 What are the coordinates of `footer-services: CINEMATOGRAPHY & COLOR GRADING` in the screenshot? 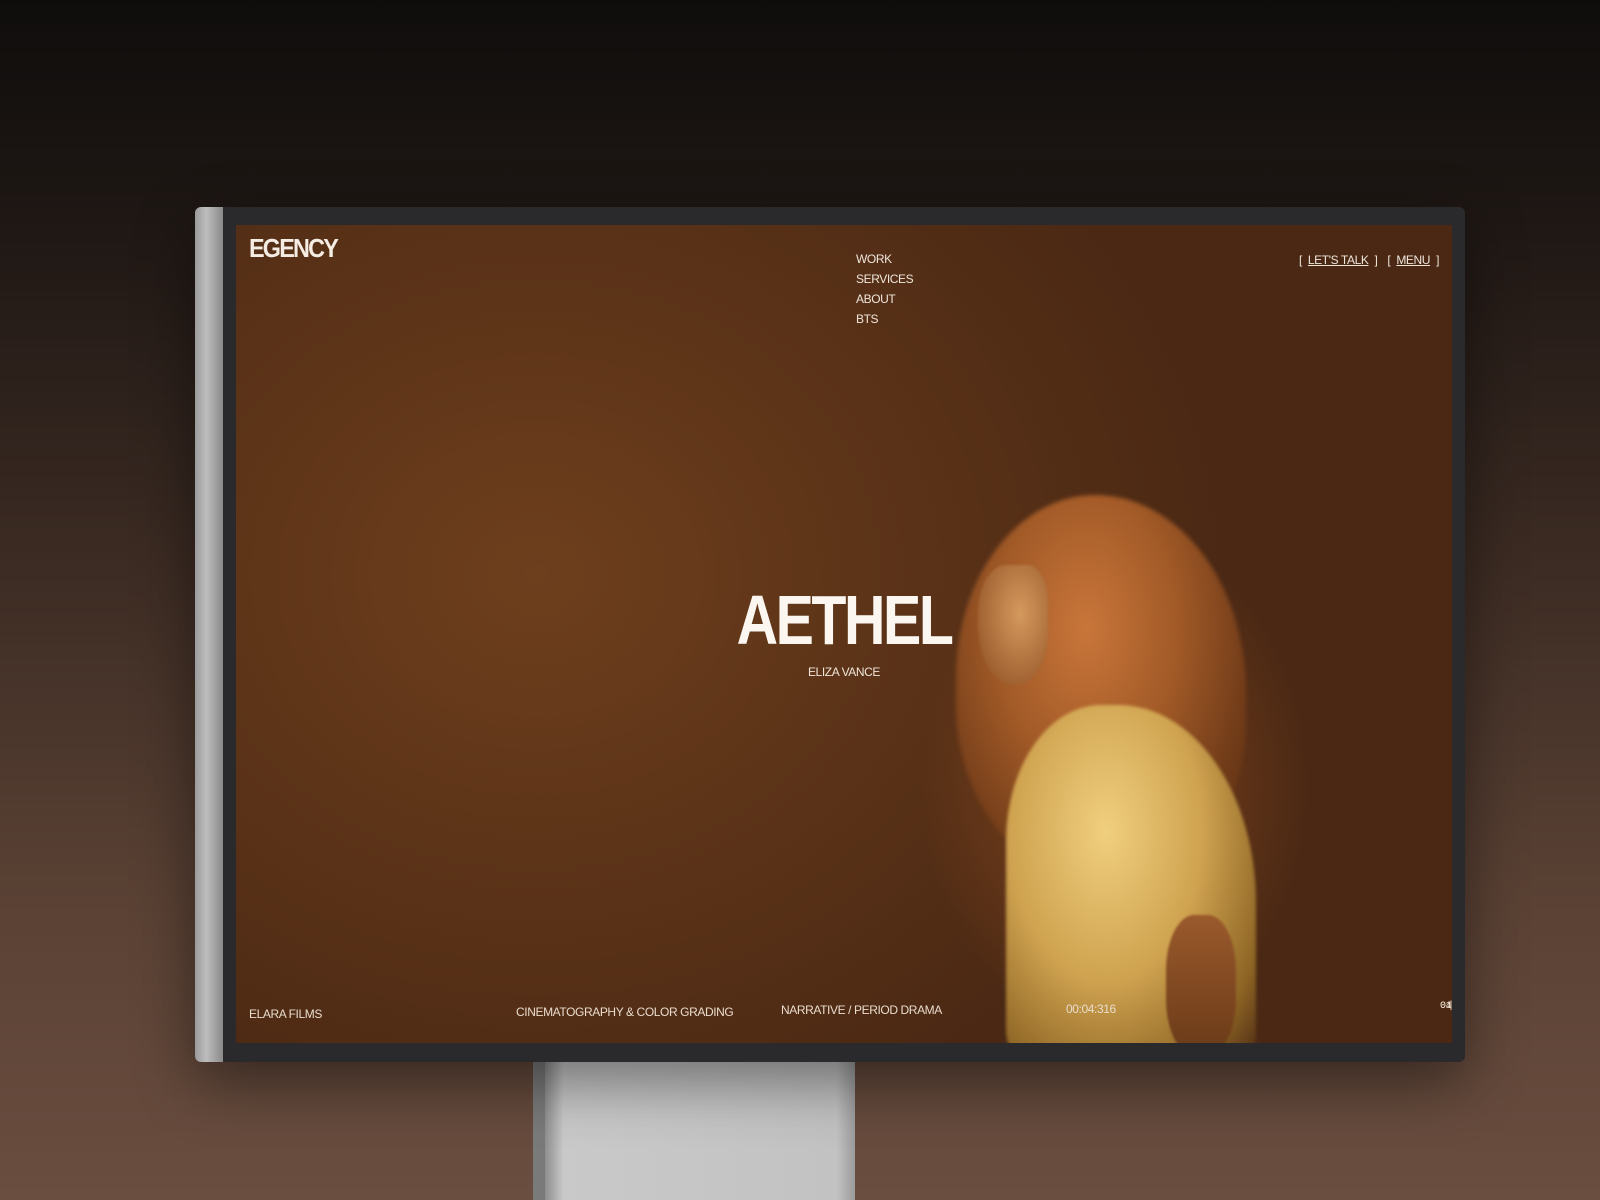 It's located at (625, 1012).